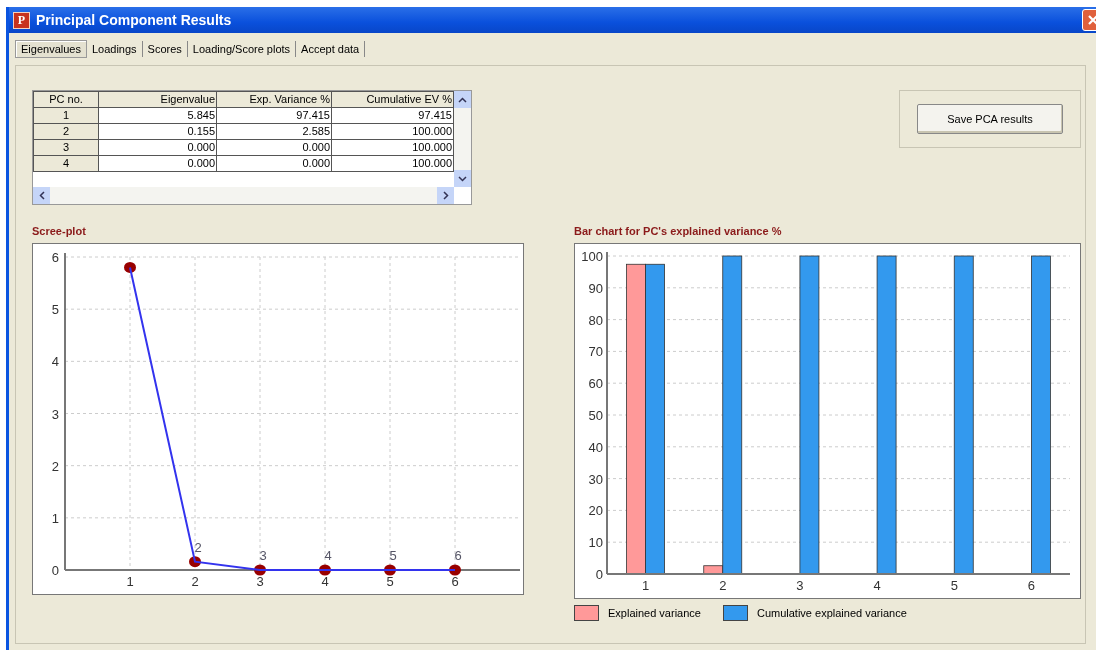 The image size is (1096, 650). What do you see at coordinates (198, 547) in the screenshot?
I see `point-label: 2` at bounding box center [198, 547].